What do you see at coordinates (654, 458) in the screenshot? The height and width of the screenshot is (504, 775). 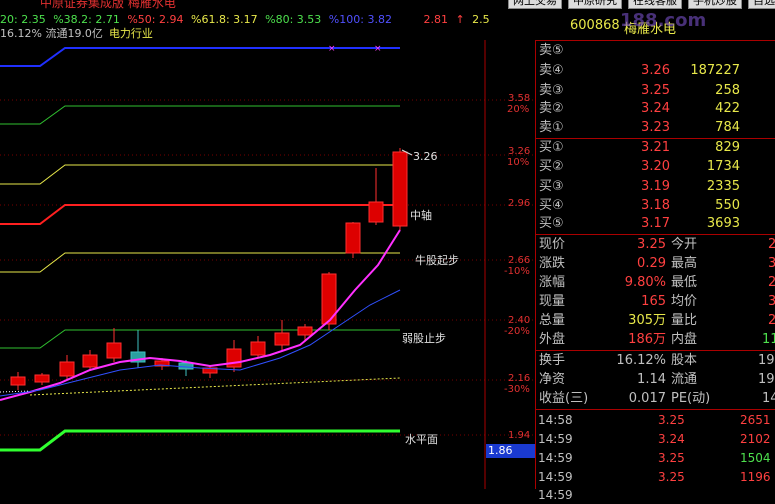 I see `trade-row: 14:59 3.25 1504` at bounding box center [654, 458].